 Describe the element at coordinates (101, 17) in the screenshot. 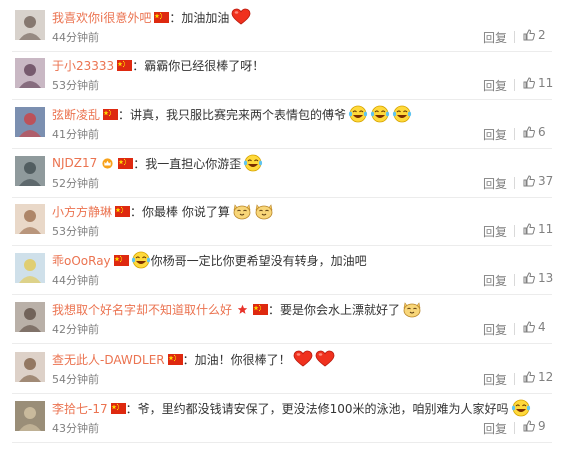

I see `username-link: 我喜欢你i很意外吧` at that location.